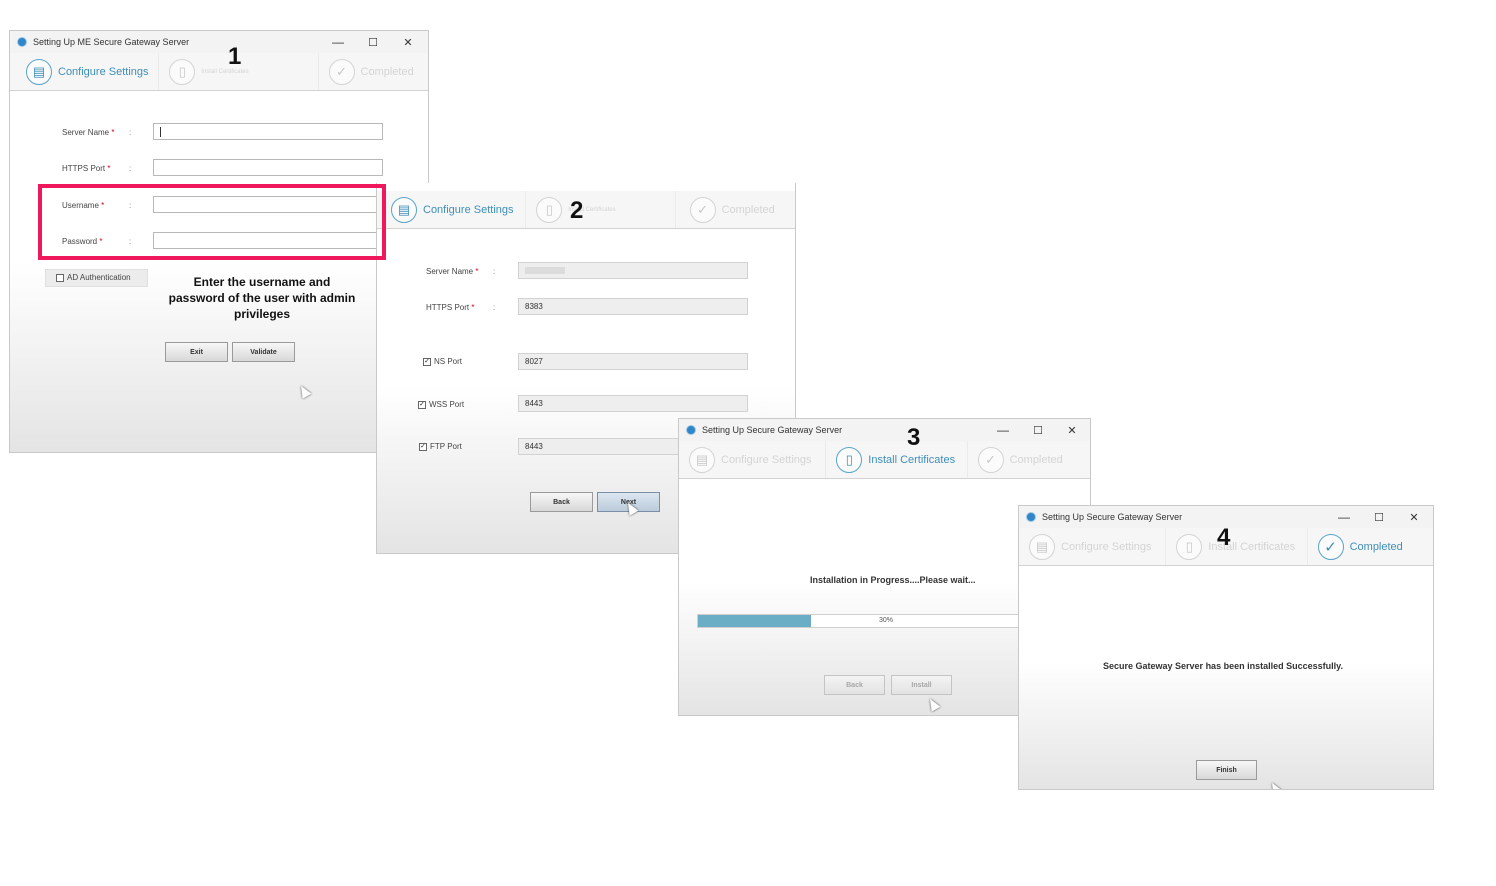 This screenshot has height=886, width=1496. I want to click on step-number-4: 4, so click(1224, 537).